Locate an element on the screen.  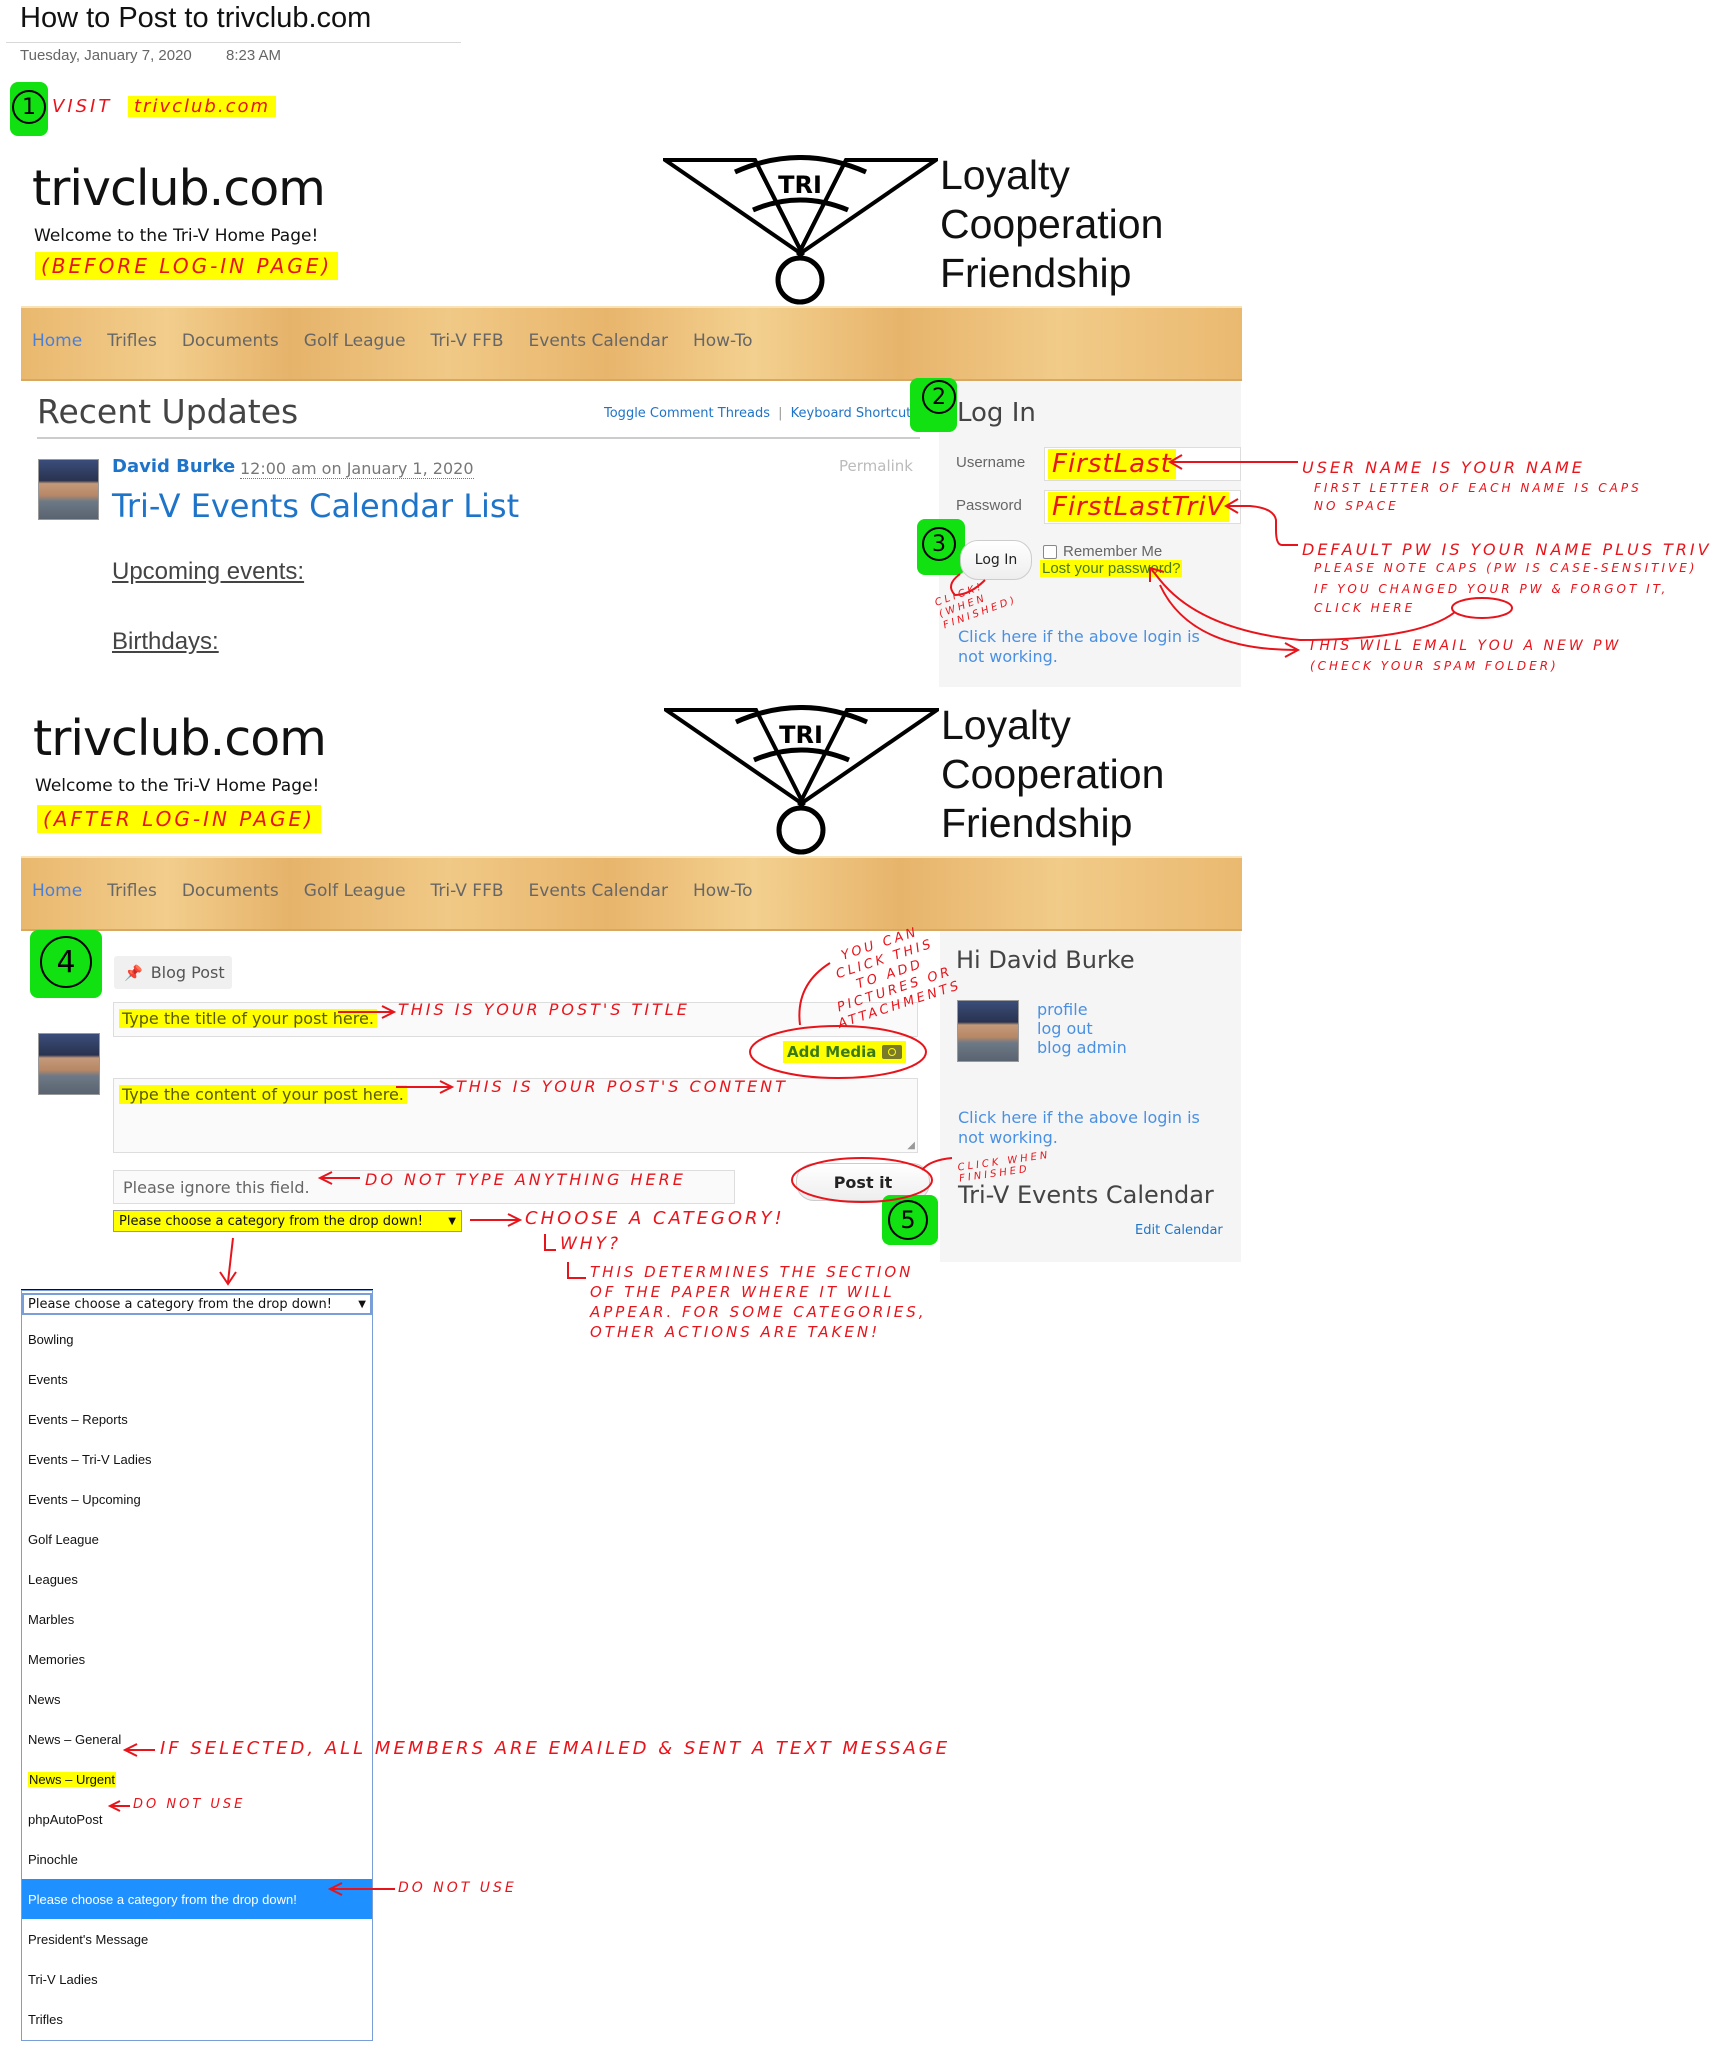
autopost-annotation: Do not use is located at coordinates (189, 1804).